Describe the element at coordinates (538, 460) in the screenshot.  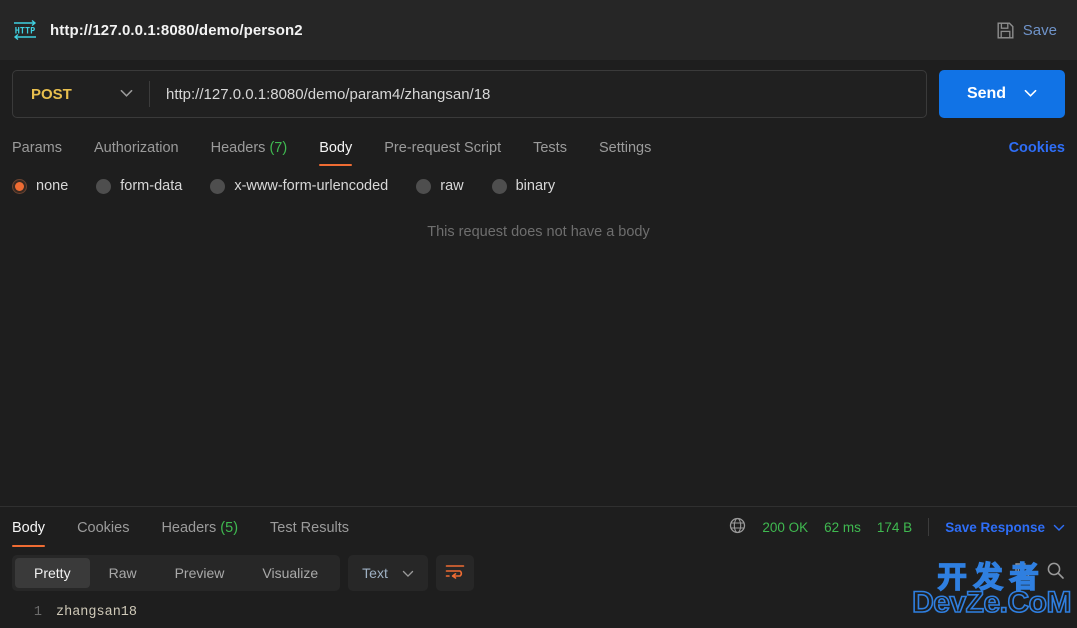
I see `request-pane-filler` at that location.